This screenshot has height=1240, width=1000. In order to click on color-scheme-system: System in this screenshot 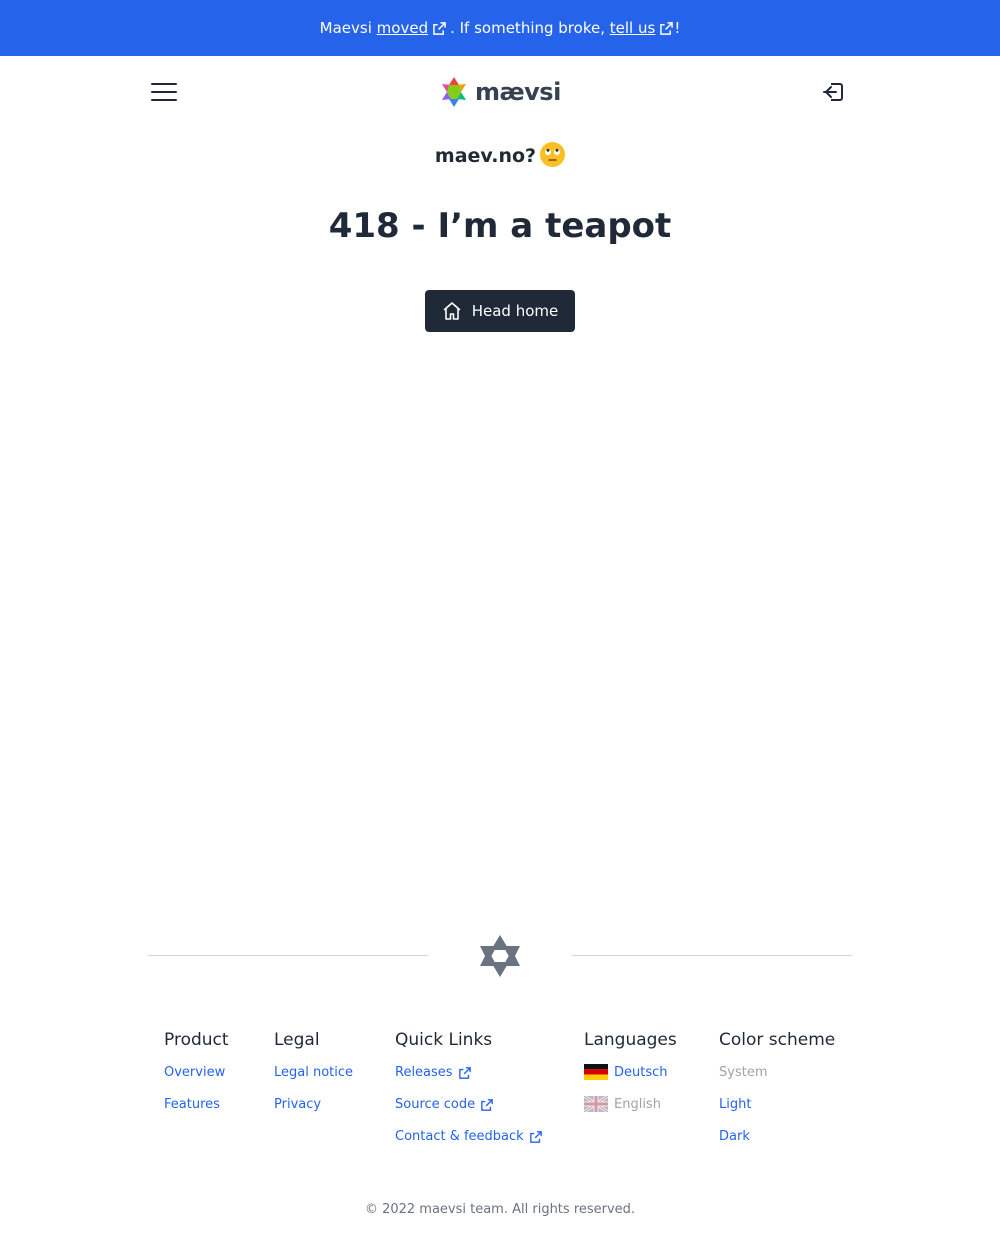, I will do `click(777, 1080)`.